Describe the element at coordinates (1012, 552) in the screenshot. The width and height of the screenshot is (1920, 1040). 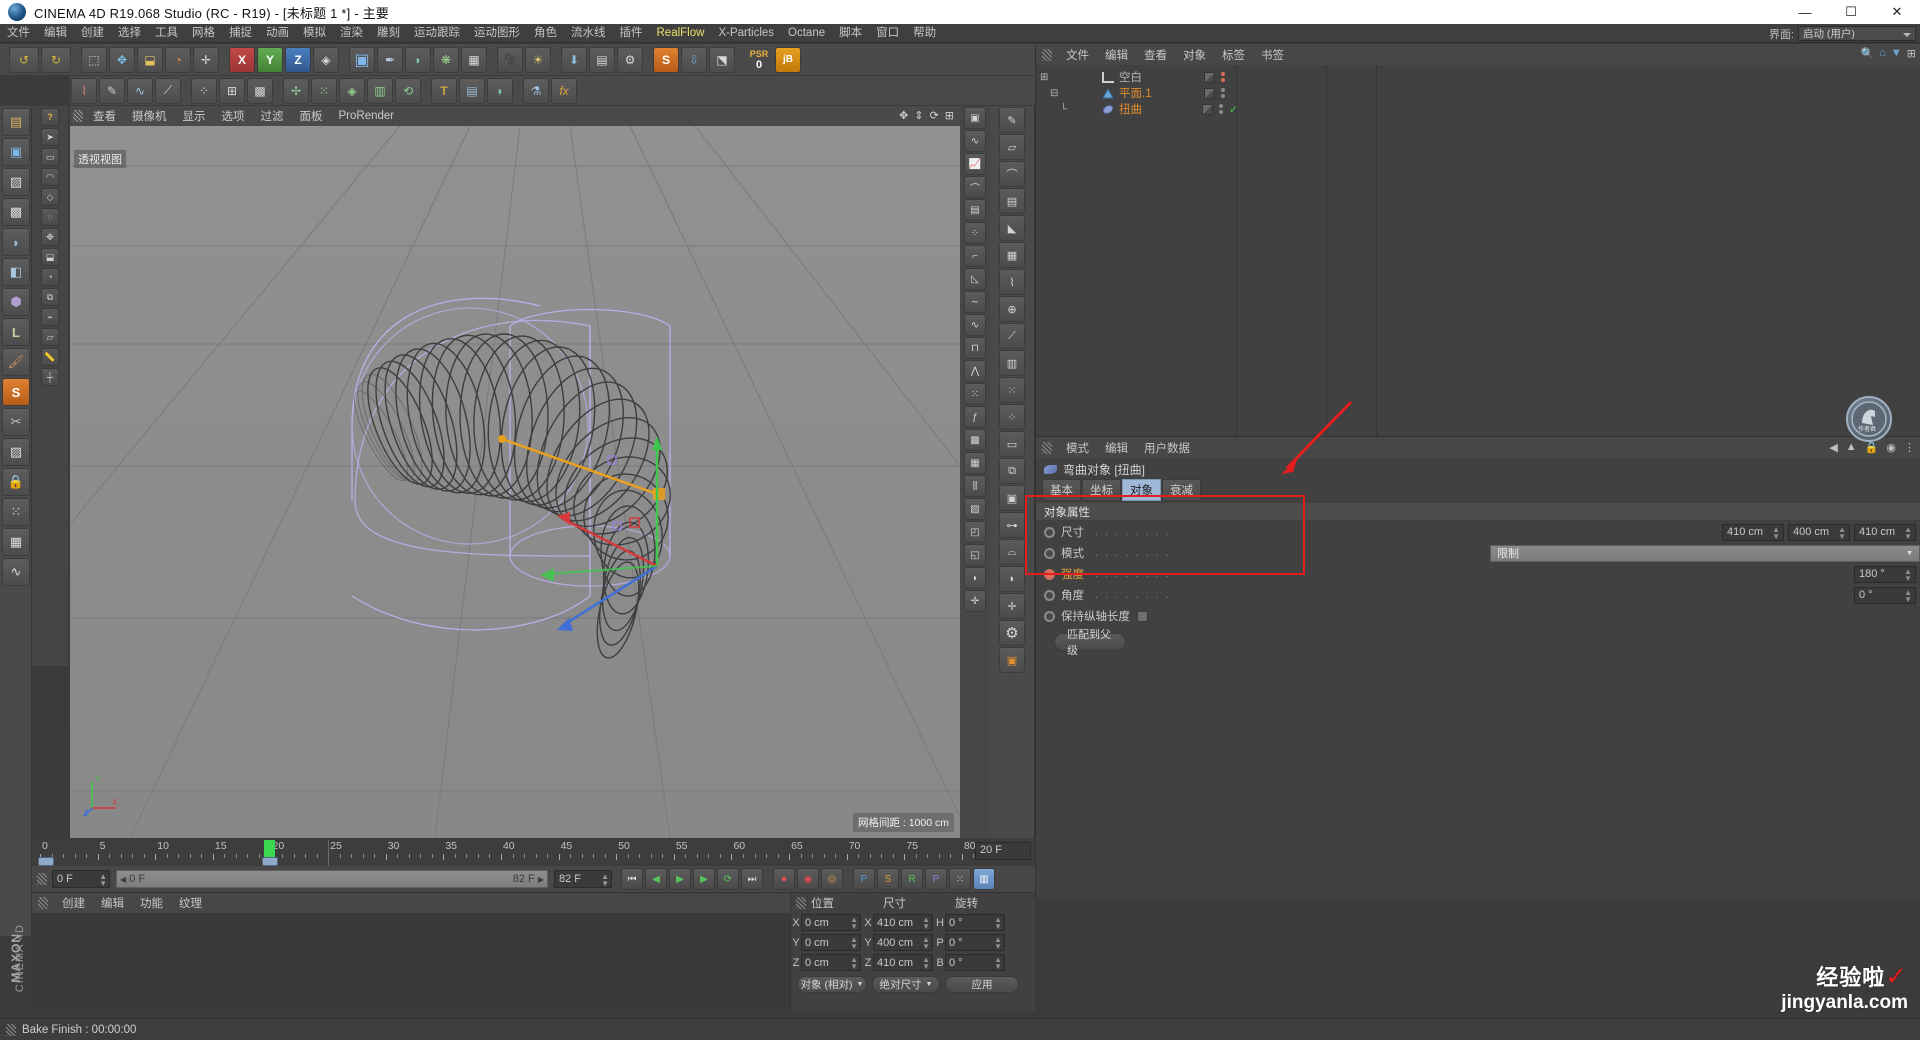
I see `curve-deformer-icon: ⌓` at that location.